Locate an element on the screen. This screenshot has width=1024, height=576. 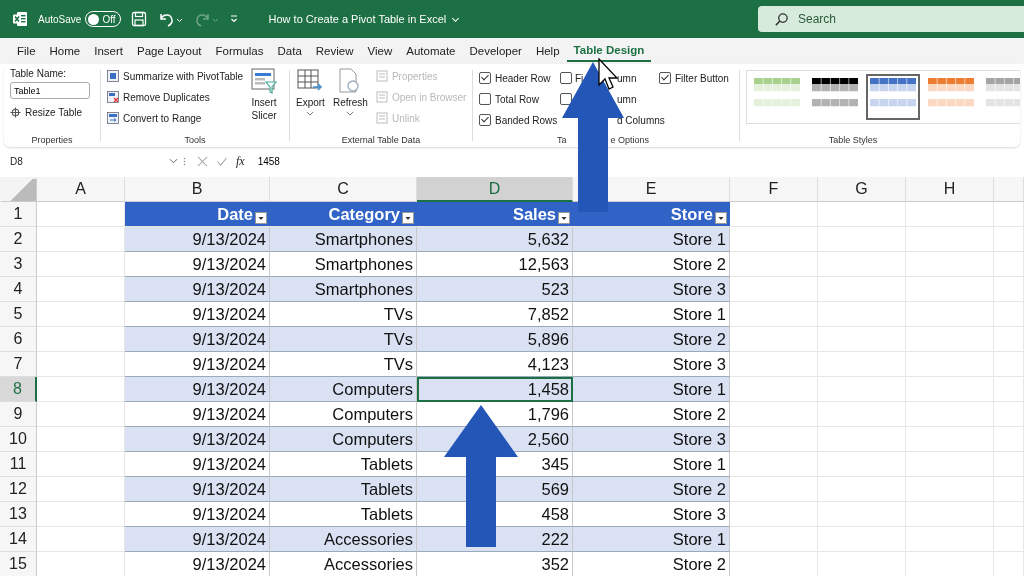
group-label: Tools is located at coordinates (195, 140).